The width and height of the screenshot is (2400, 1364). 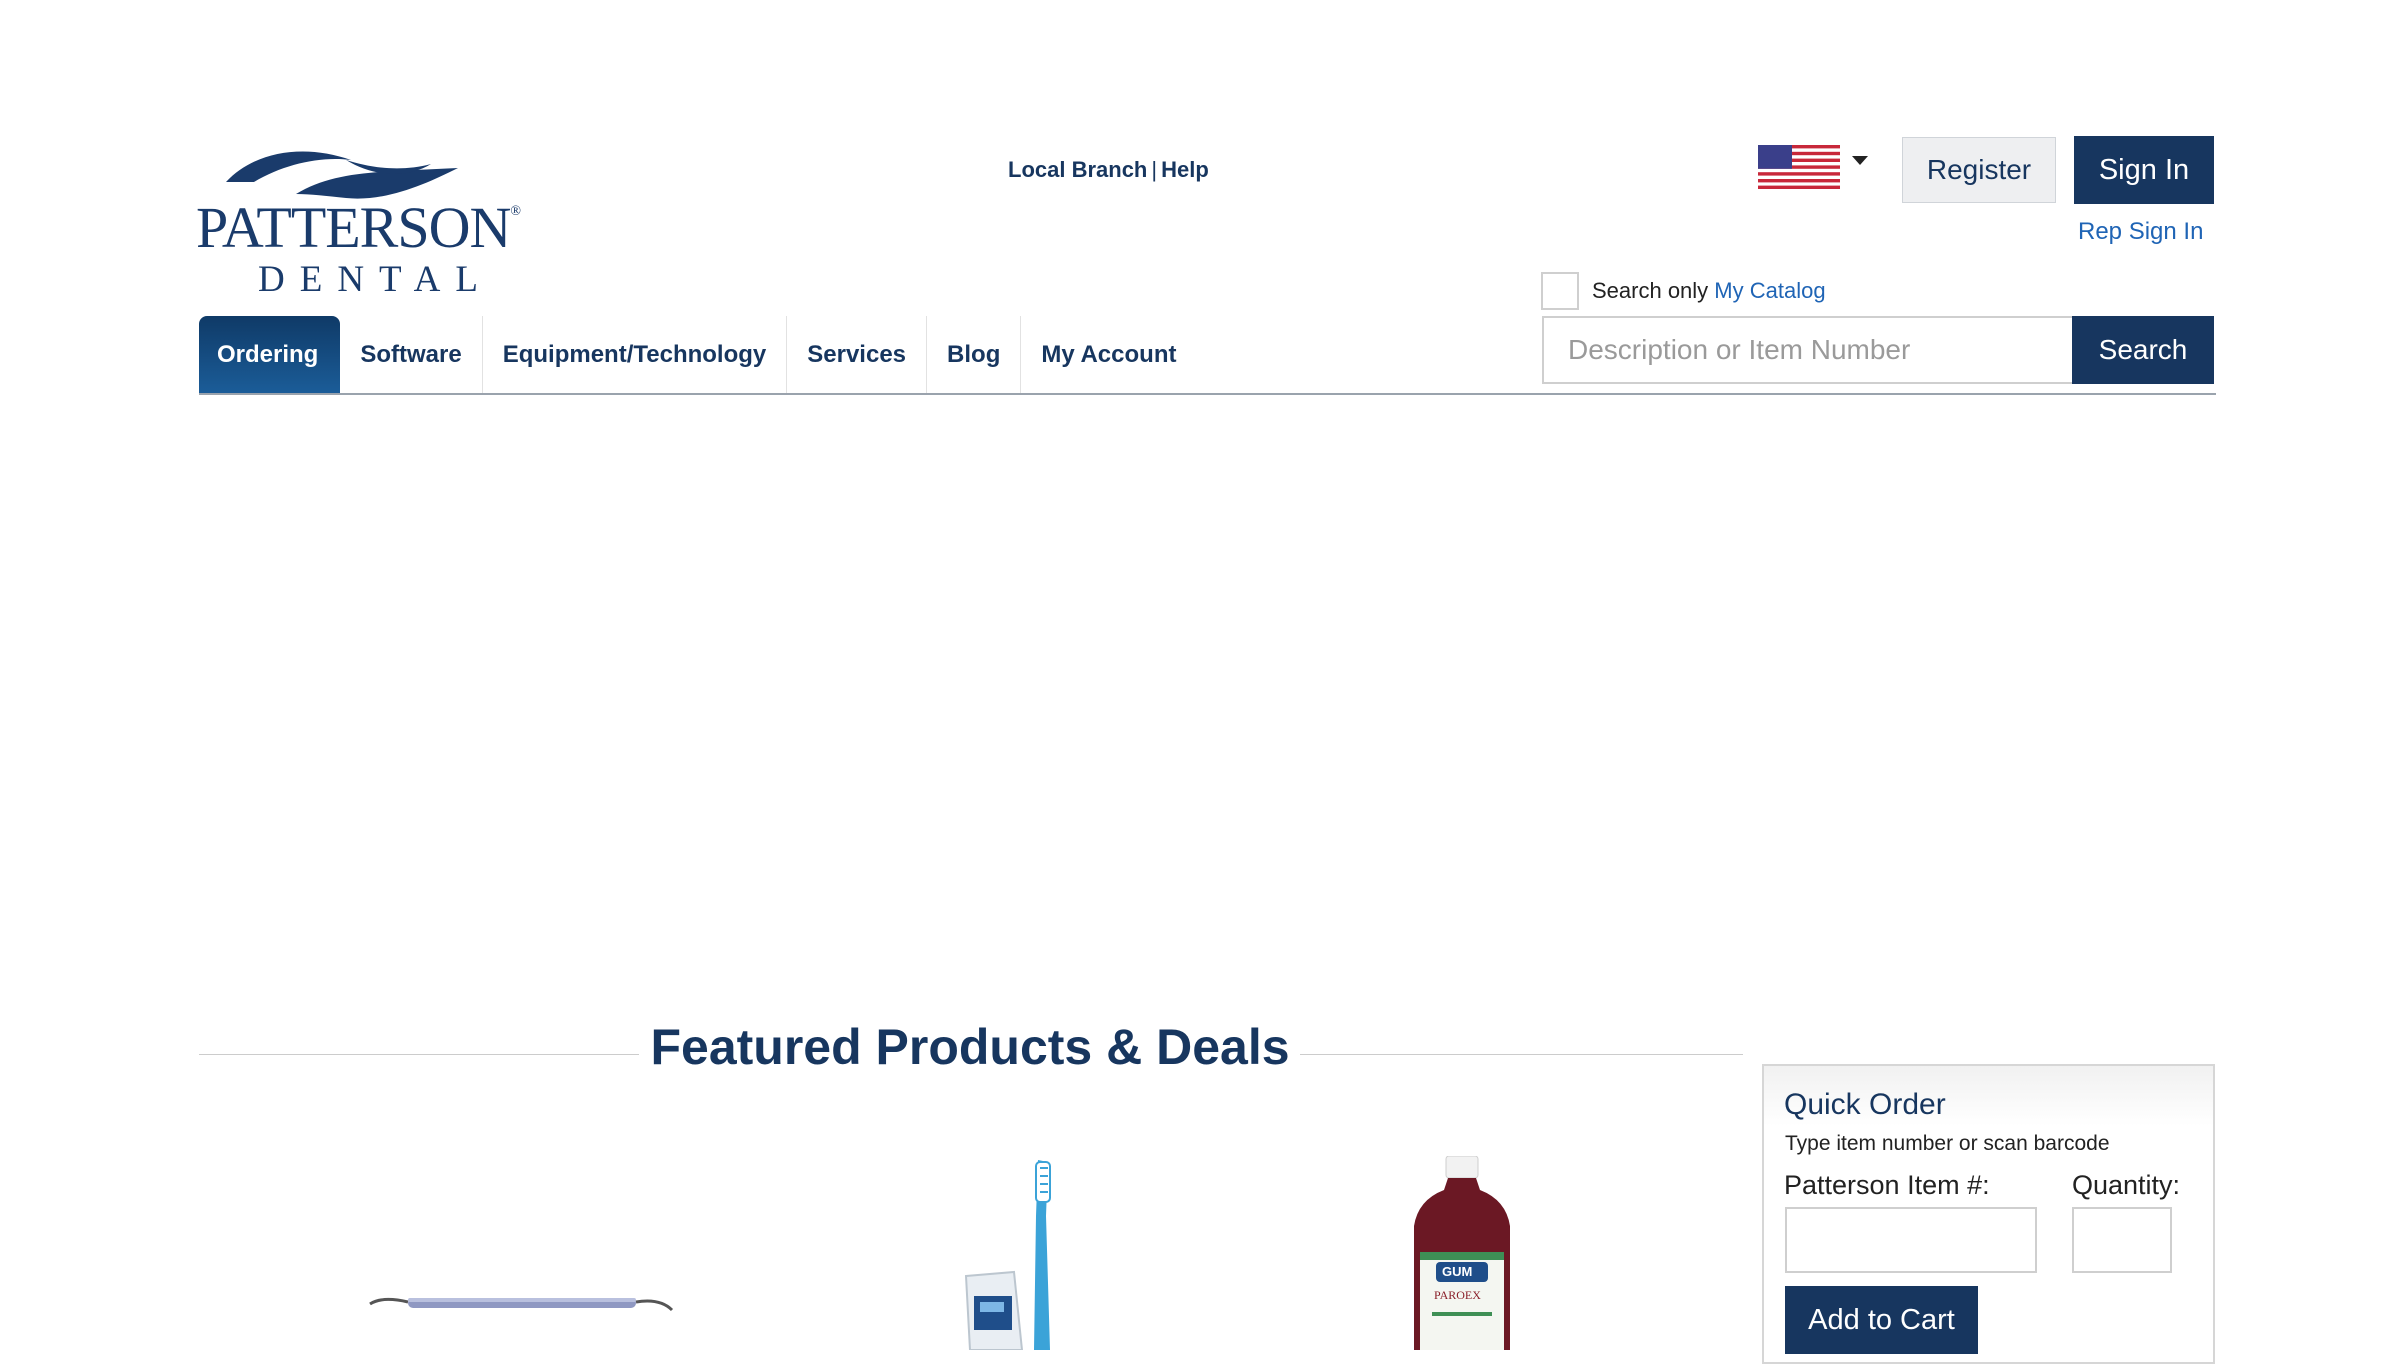 What do you see at coordinates (1947, 1143) in the screenshot?
I see `quick-order-subtitle: Type item number or scan barcode` at bounding box center [1947, 1143].